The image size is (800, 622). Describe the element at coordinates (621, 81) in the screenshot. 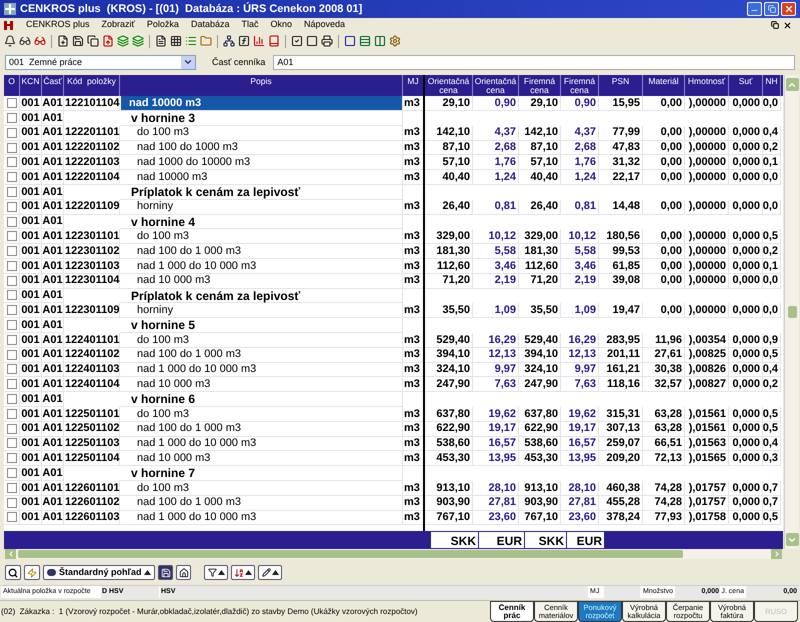

I see `column-header: PSN` at that location.